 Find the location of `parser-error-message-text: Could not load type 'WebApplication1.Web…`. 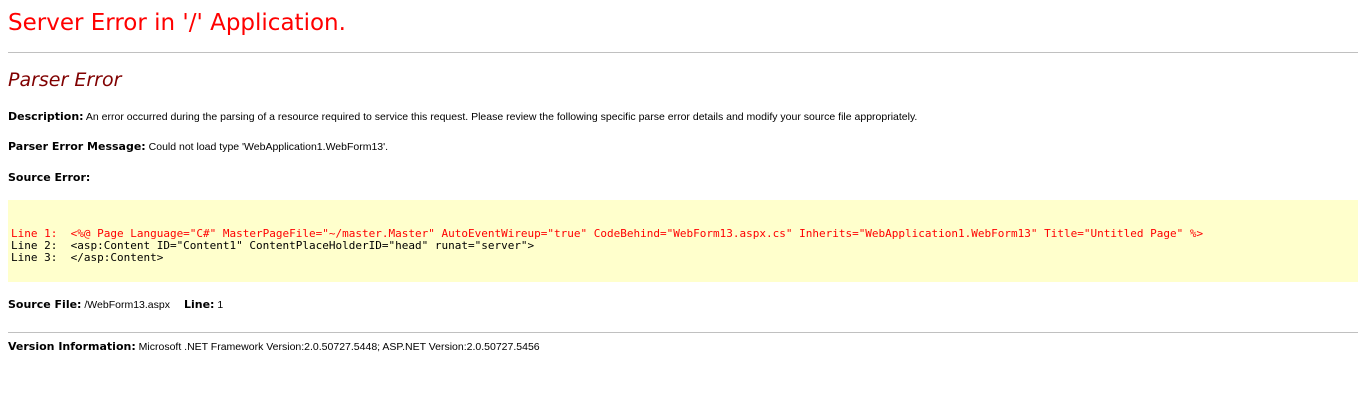

parser-error-message-text: Could not load type 'WebApplication1.Web… is located at coordinates (268, 147).